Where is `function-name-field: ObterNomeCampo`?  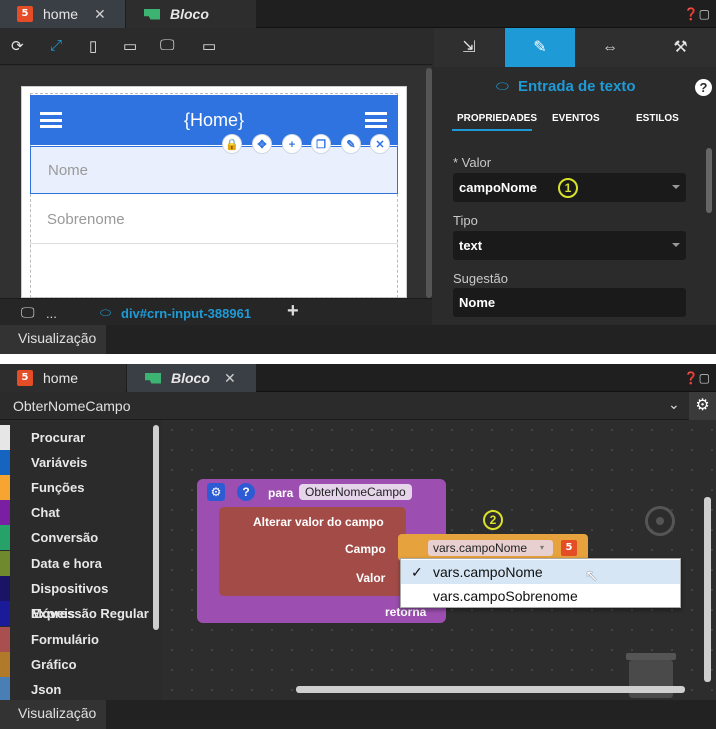 function-name-field: ObterNomeCampo is located at coordinates (355, 492).